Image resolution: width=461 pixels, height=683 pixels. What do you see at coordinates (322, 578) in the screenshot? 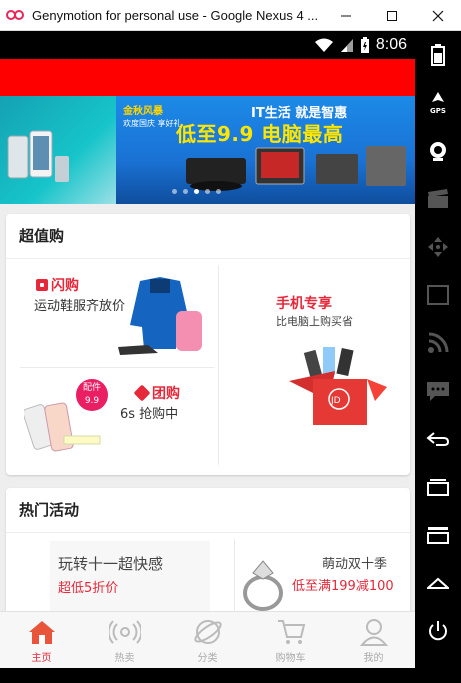
I see `hot-item-b: 萌动双十季 低至满199减100` at bounding box center [322, 578].